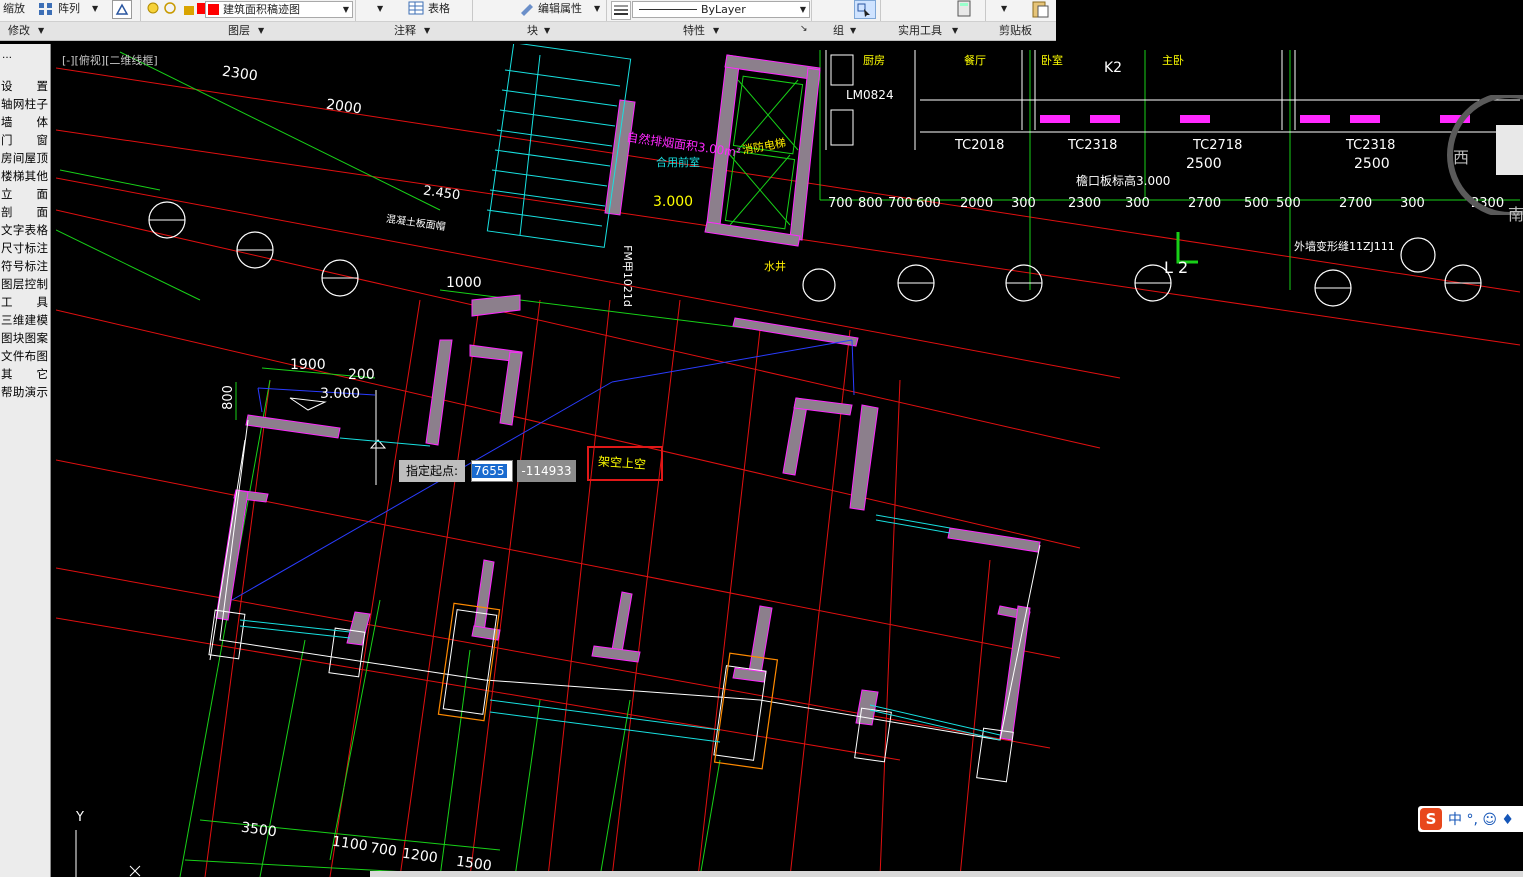  What do you see at coordinates (723, 9) in the screenshot?
I see `linetype-value: ByLayer` at bounding box center [723, 9].